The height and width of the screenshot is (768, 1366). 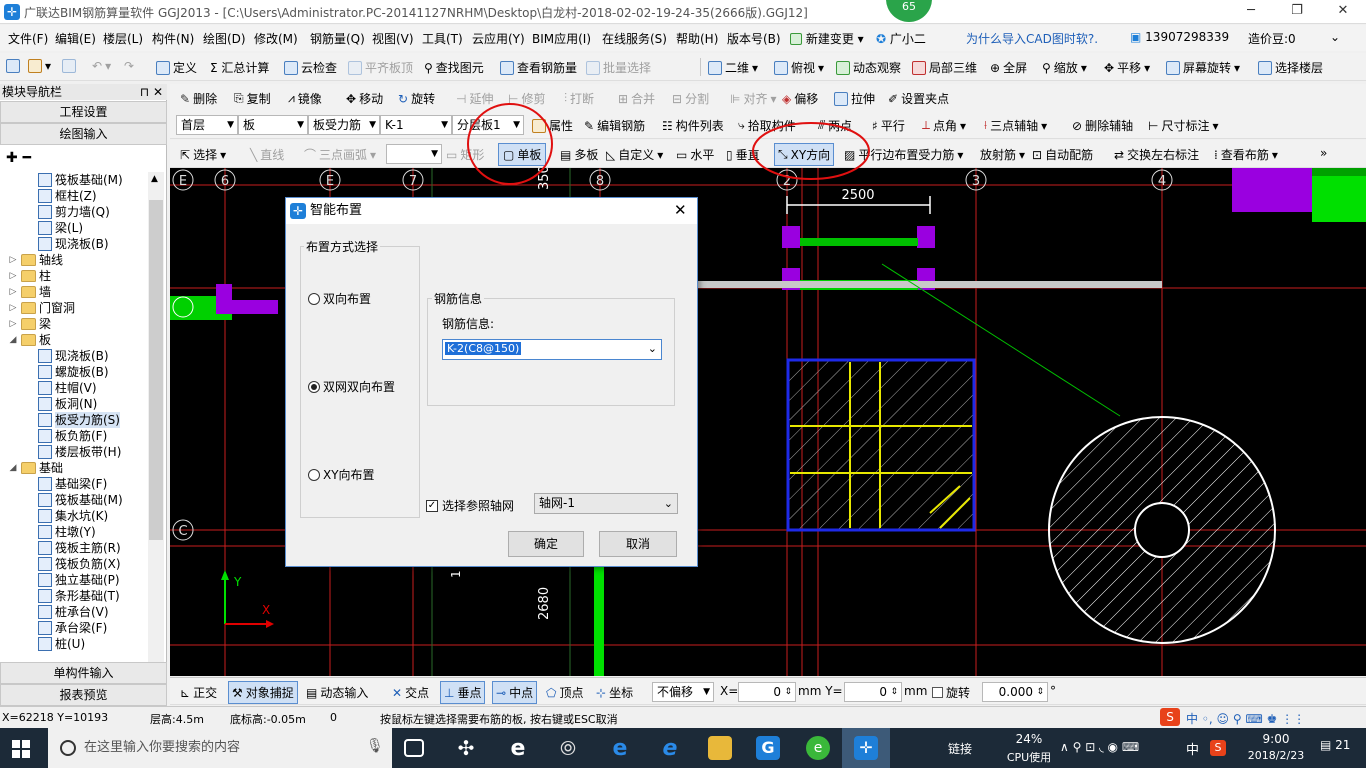 What do you see at coordinates (29, 340) in the screenshot?
I see `tree-folder: ◢ 板` at bounding box center [29, 340].